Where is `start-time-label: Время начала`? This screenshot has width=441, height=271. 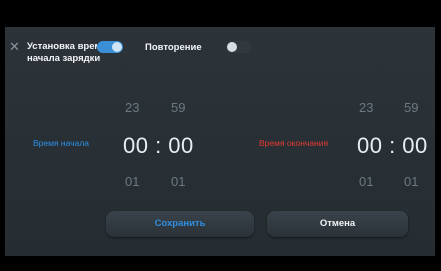
start-time-label: Время начала is located at coordinates (61, 143).